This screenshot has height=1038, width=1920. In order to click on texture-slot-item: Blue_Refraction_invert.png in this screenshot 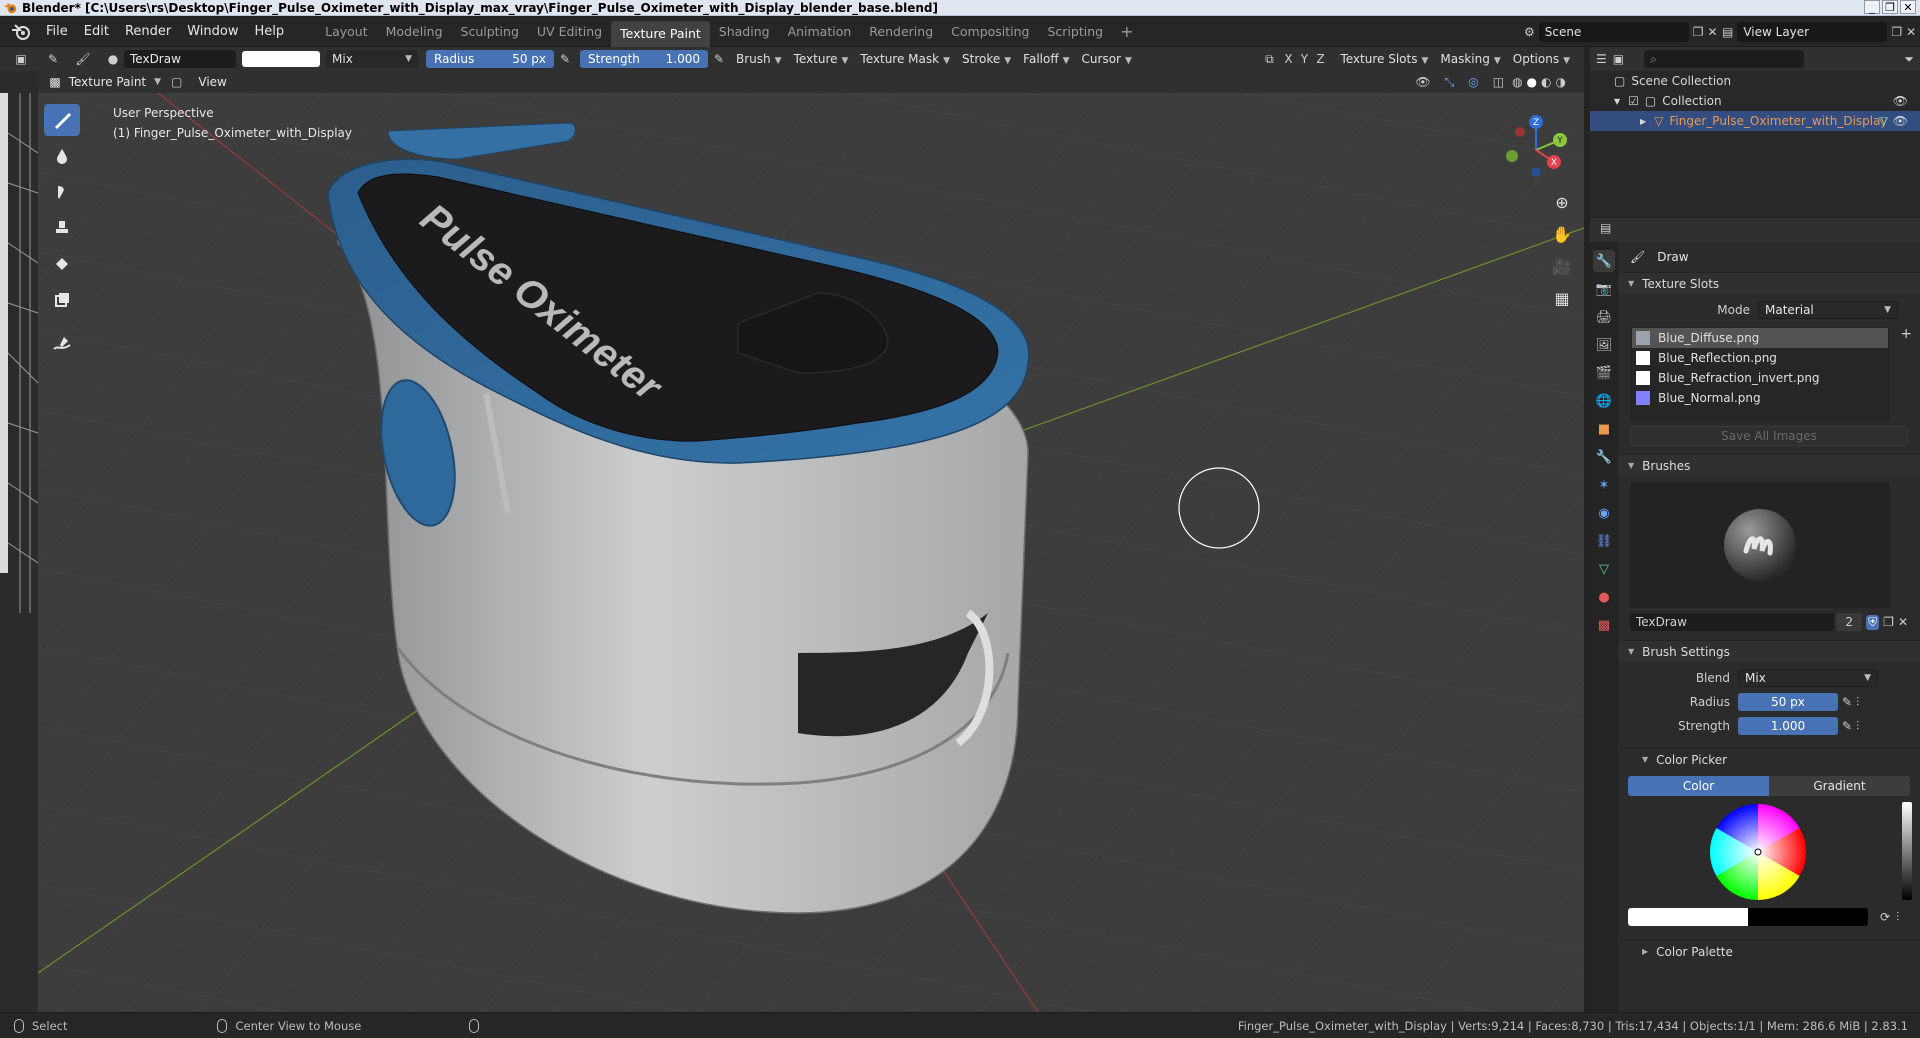, I will do `click(1760, 378)`.